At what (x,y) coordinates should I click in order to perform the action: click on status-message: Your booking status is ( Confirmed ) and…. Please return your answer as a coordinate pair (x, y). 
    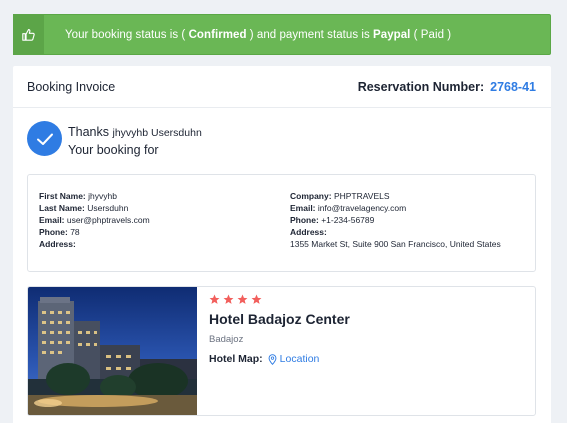
    Looking at the image, I should click on (258, 34).